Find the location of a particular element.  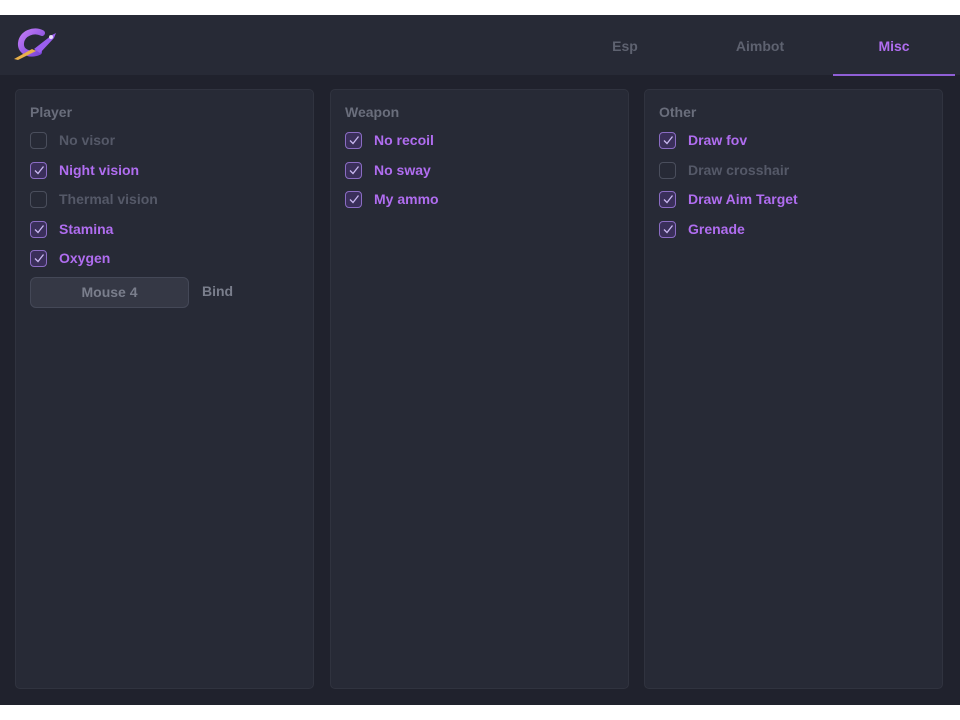

option-label: Thermal vision is located at coordinates (108, 199).